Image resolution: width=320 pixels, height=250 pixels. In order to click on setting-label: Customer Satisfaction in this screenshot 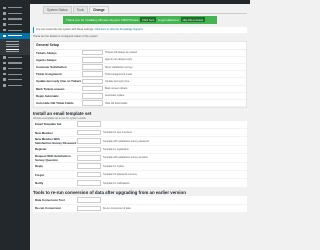, I will do `click(51, 67)`.